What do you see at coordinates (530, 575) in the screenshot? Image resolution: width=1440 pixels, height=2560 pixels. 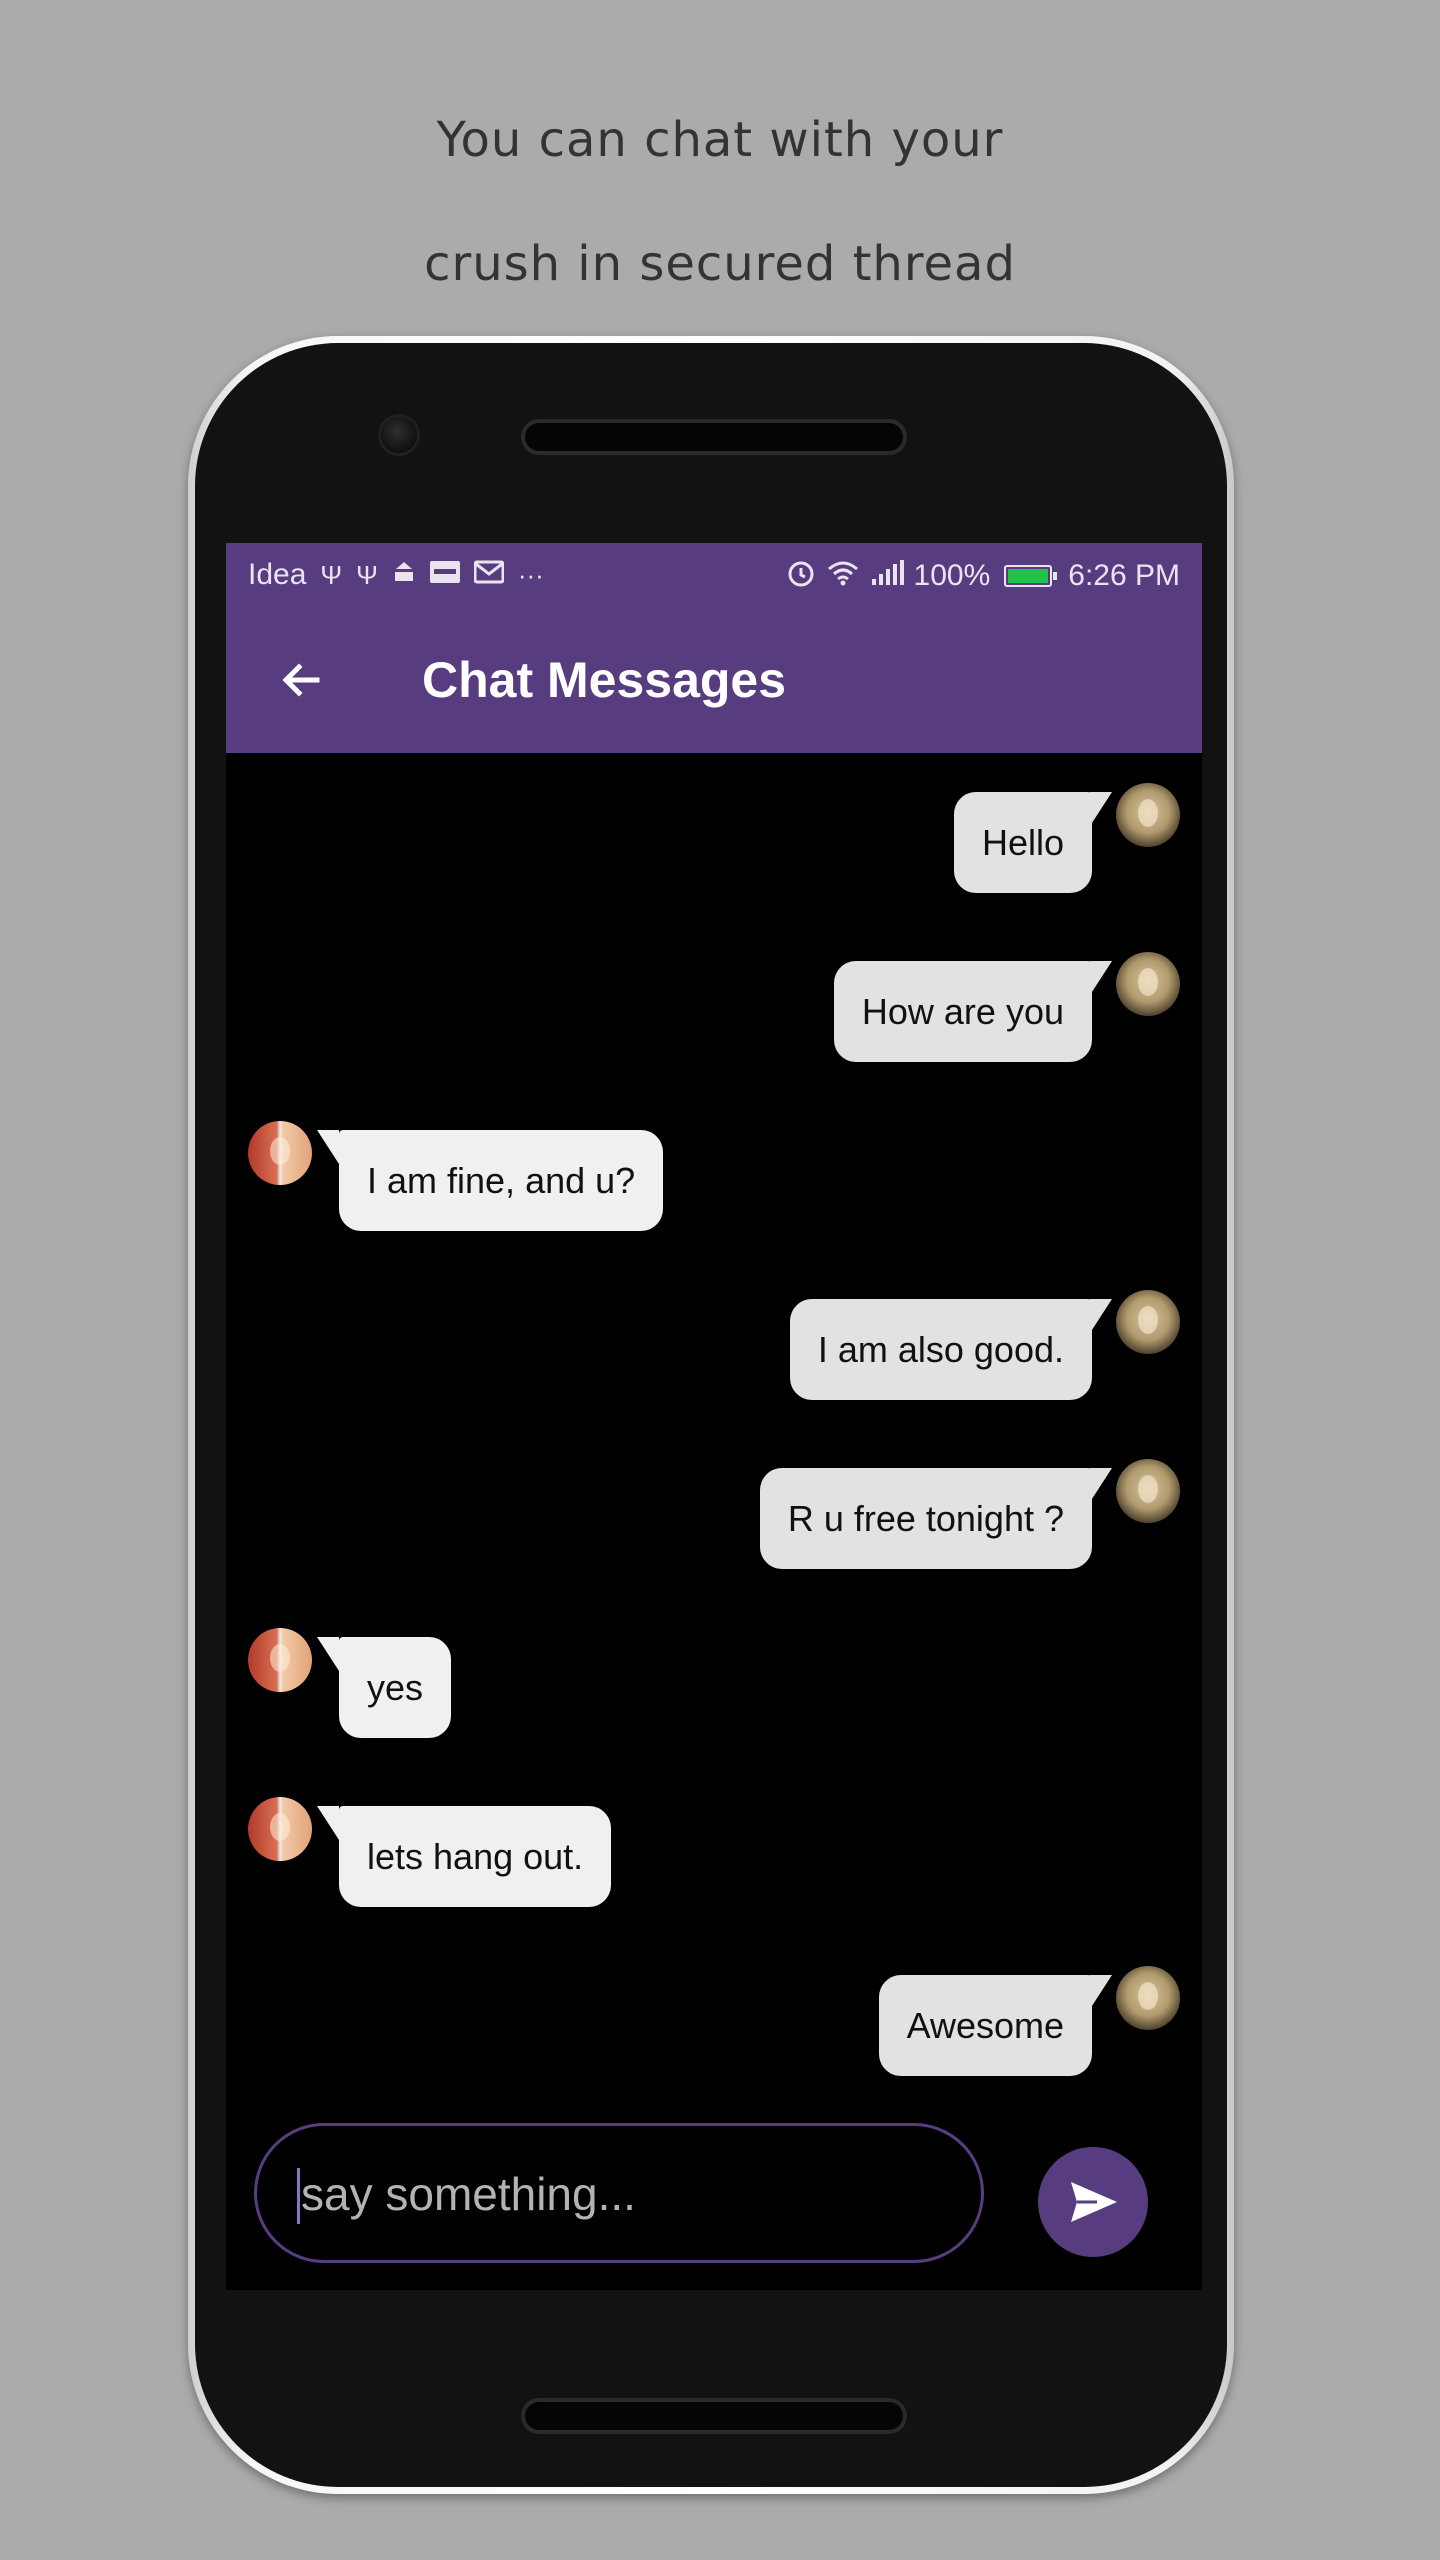 I see `more-dots-icon: ···` at bounding box center [530, 575].